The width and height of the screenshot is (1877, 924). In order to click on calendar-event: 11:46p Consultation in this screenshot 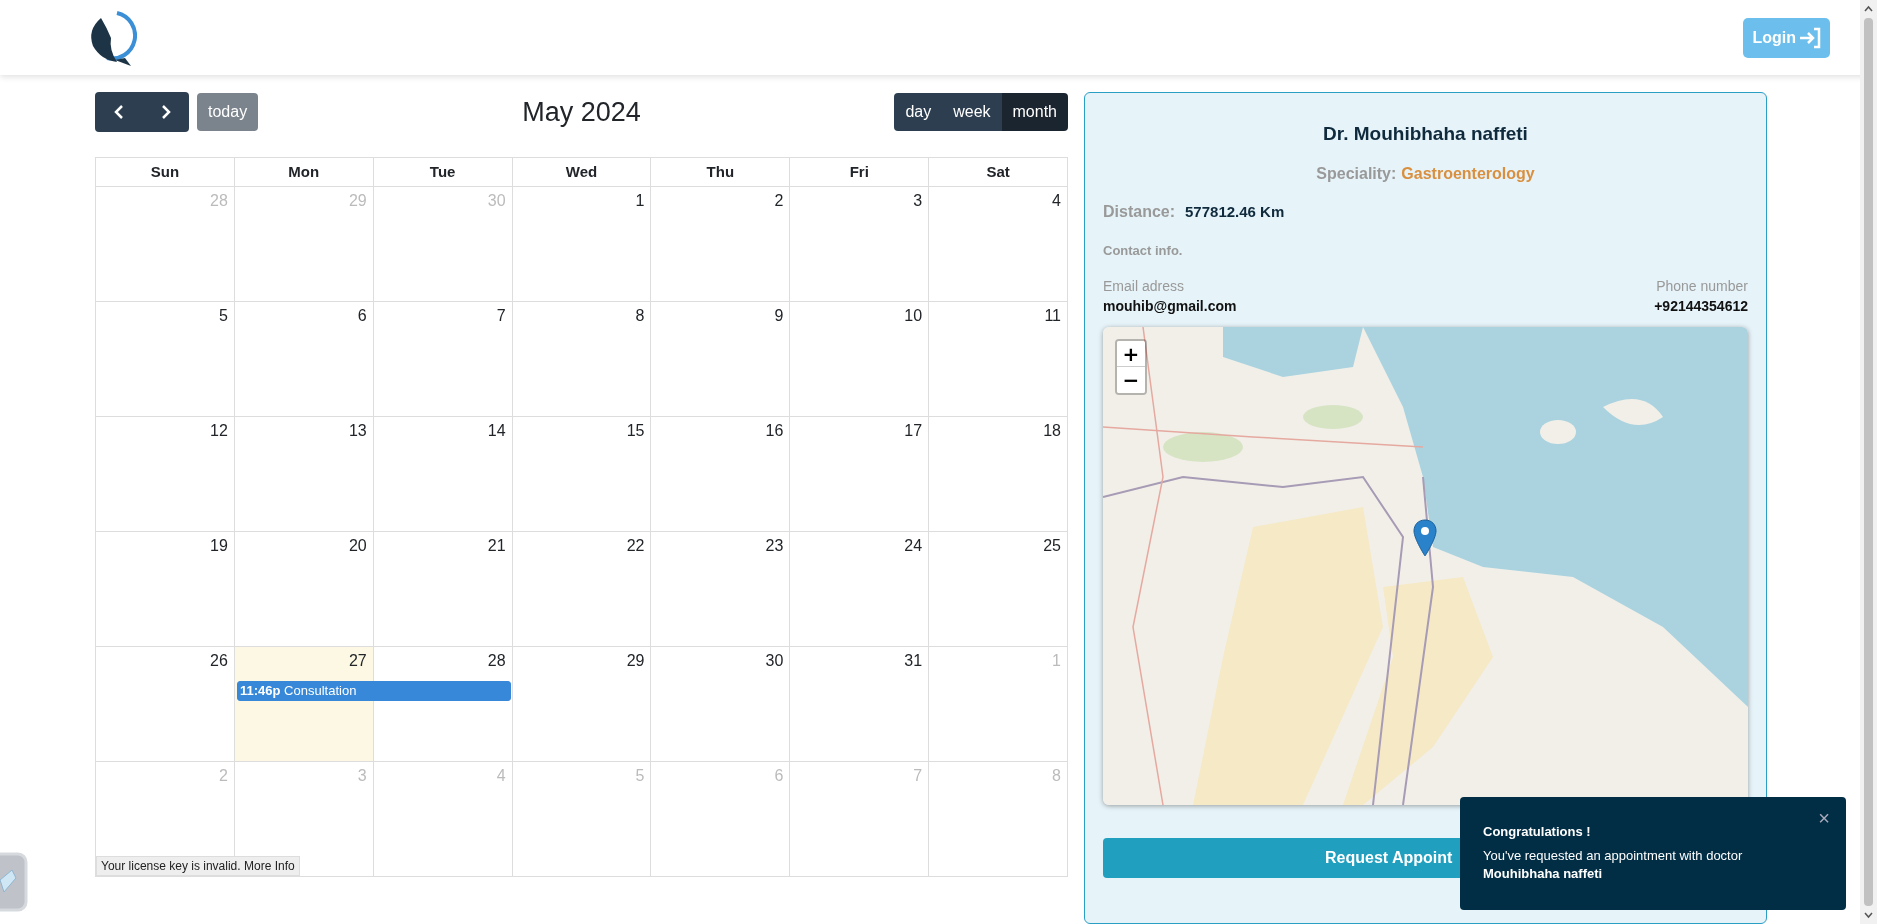, I will do `click(374, 691)`.